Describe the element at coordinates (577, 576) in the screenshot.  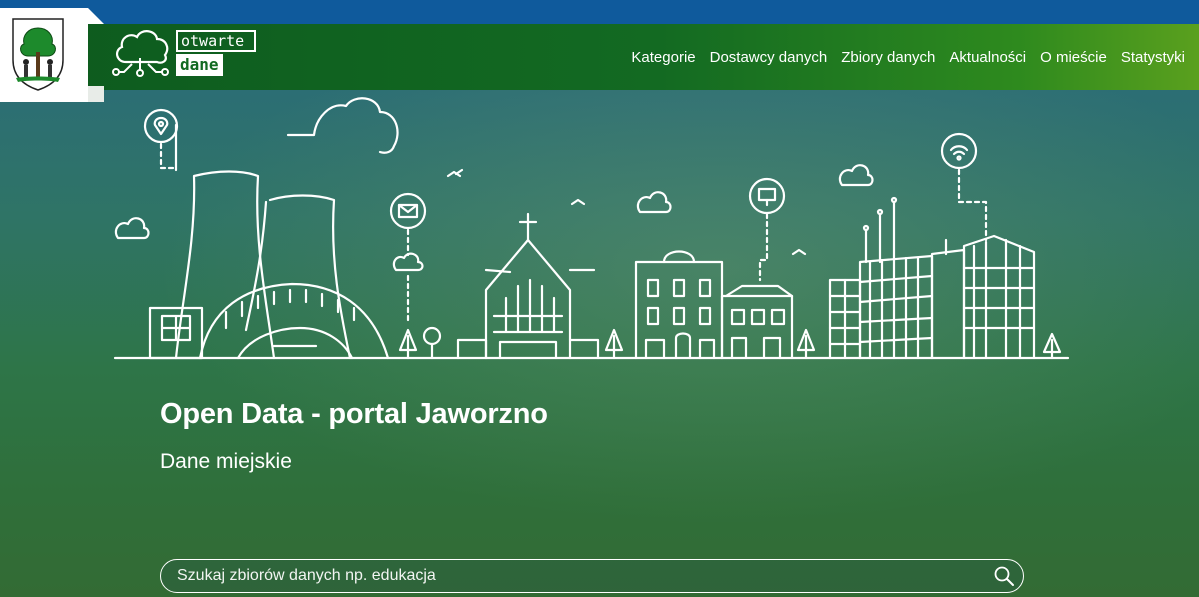
I see `search-input` at that location.